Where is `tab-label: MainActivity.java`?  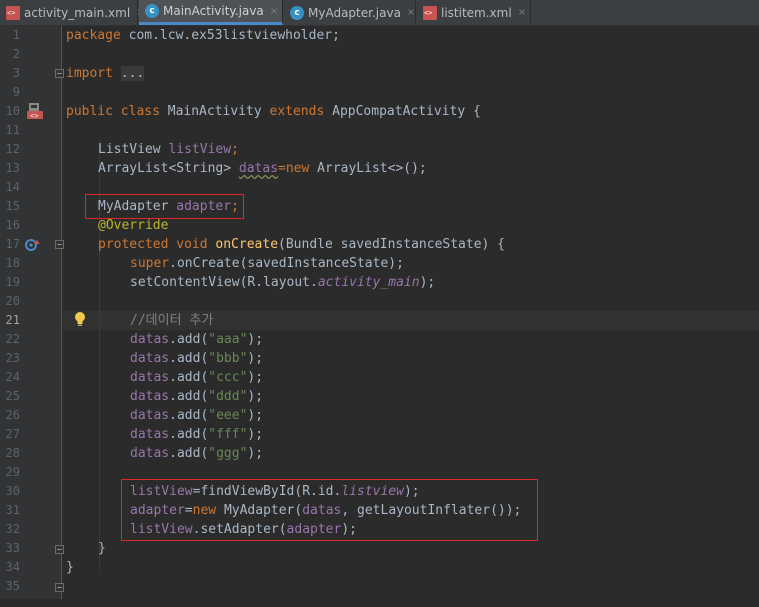 tab-label: MainActivity.java is located at coordinates (213, 11).